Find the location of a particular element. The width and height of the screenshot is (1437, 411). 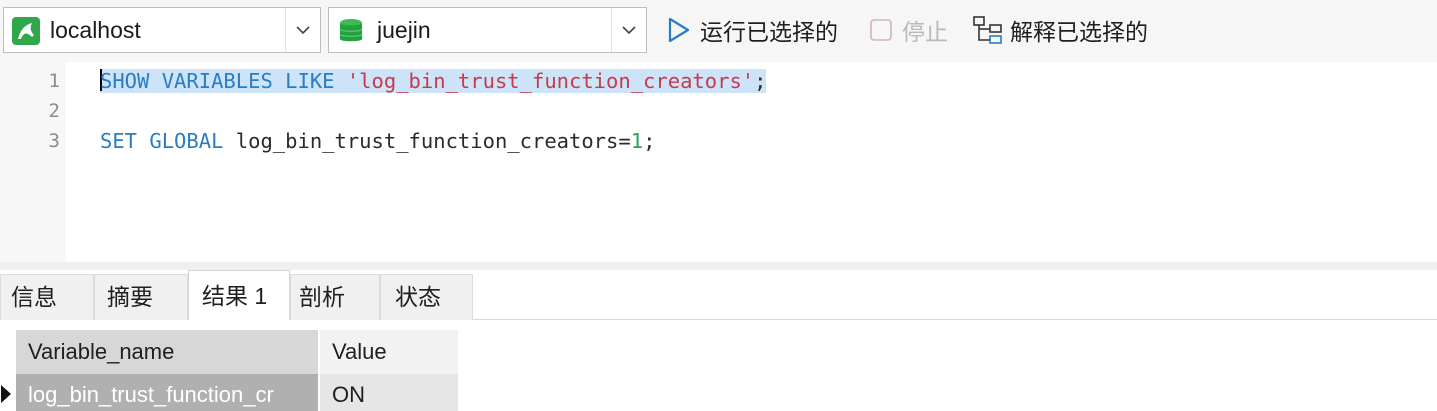

database-icon is located at coordinates (351, 30).